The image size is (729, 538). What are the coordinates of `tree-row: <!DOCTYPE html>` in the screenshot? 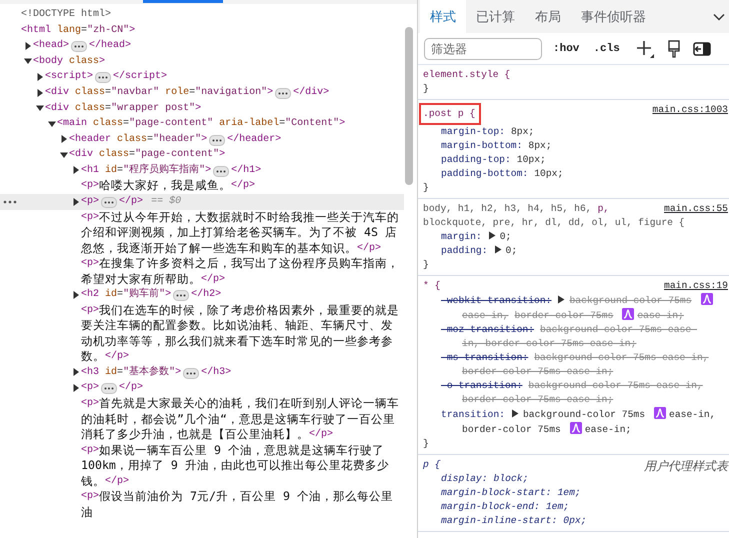 It's located at (202, 14).